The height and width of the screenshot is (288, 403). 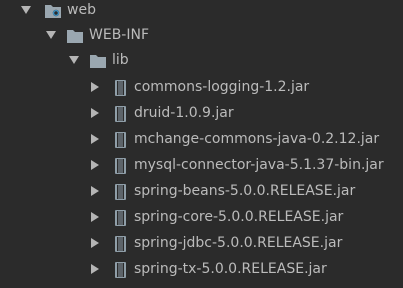 What do you see at coordinates (245, 191) in the screenshot?
I see `tree-node-label: spring-beans-5.0.0.RELEASE.jar` at bounding box center [245, 191].